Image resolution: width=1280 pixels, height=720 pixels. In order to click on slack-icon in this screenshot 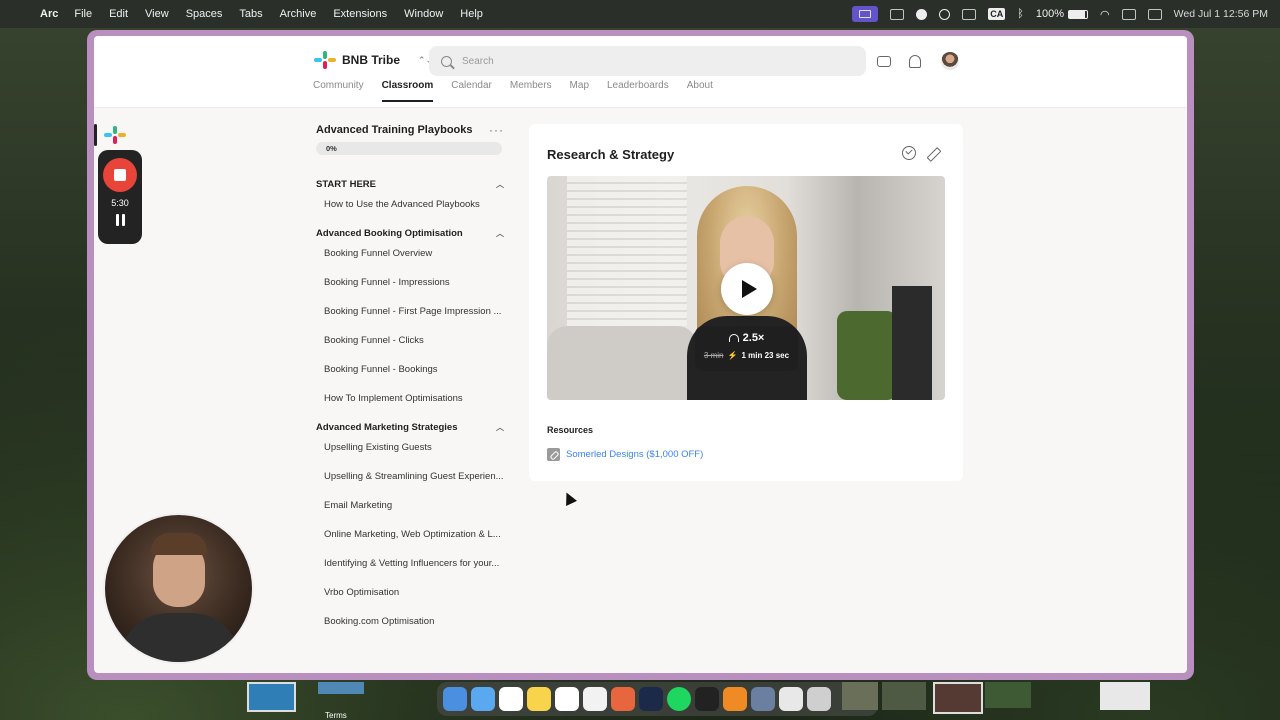, I will do `click(567, 699)`.